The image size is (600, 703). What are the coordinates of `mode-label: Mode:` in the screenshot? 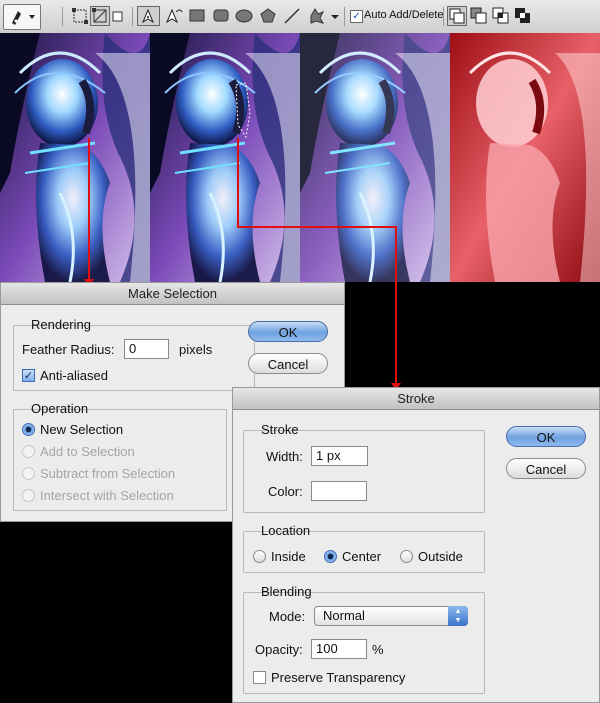 It's located at (287, 616).